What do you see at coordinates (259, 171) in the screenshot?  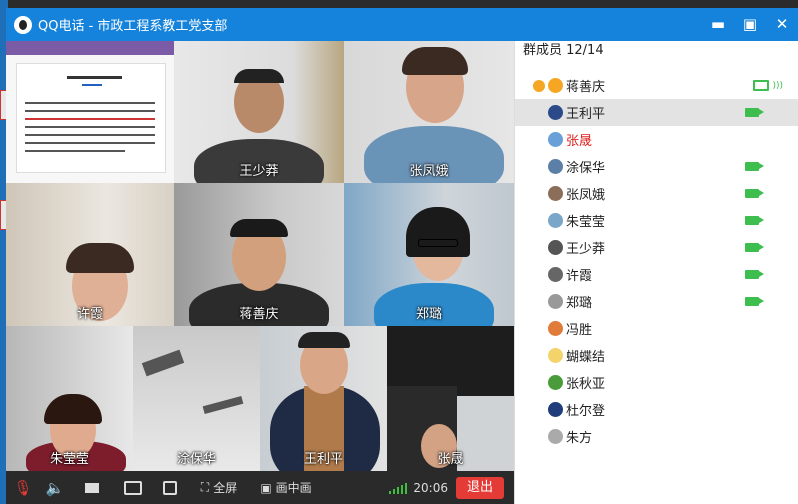 I see `video-tile-name: 王少莽` at bounding box center [259, 171].